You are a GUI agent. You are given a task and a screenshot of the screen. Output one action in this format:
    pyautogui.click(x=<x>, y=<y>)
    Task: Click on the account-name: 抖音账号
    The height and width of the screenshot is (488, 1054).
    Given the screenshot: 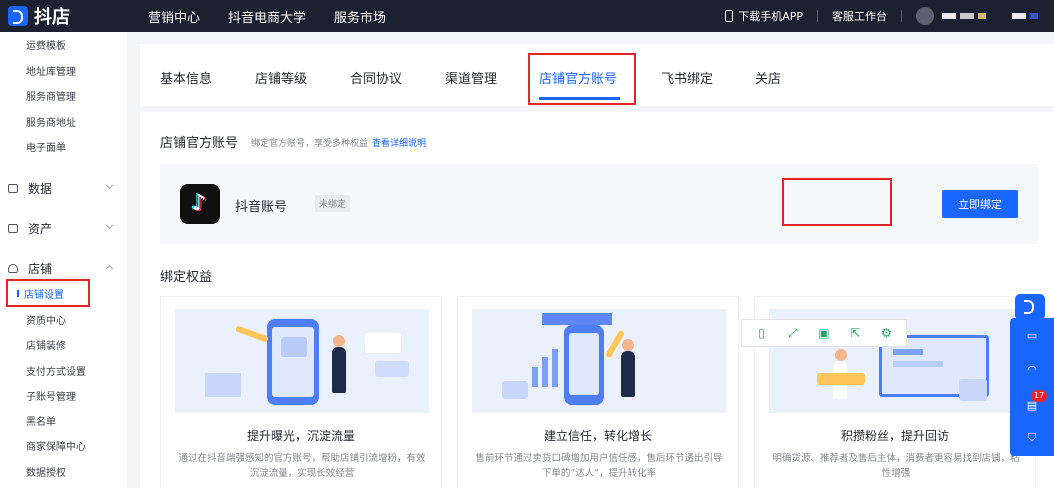 What is the action you would take?
    pyautogui.click(x=261, y=207)
    